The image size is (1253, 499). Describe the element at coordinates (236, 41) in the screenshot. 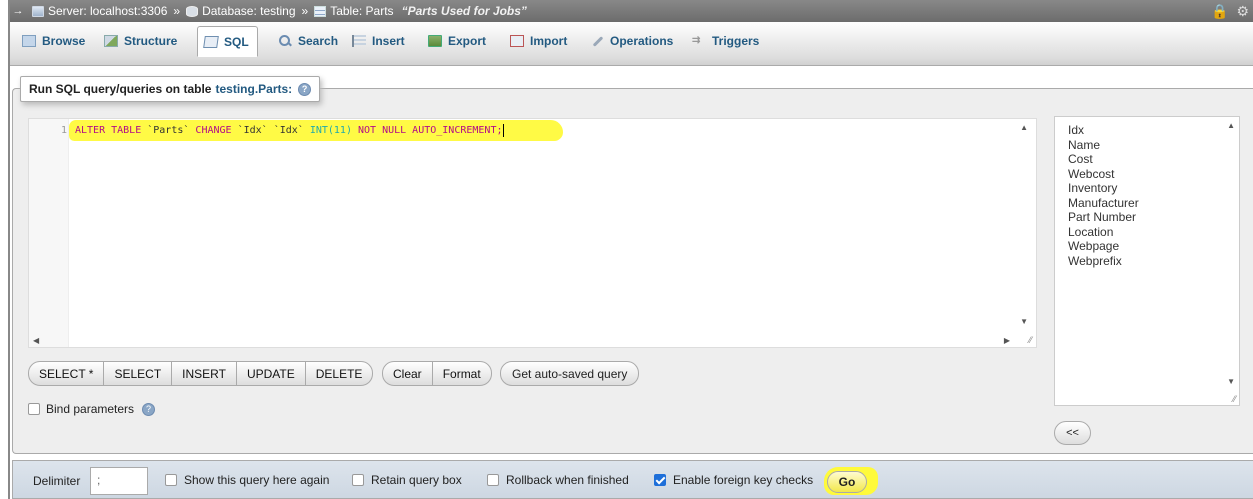

I see `tab-label: SQL` at that location.